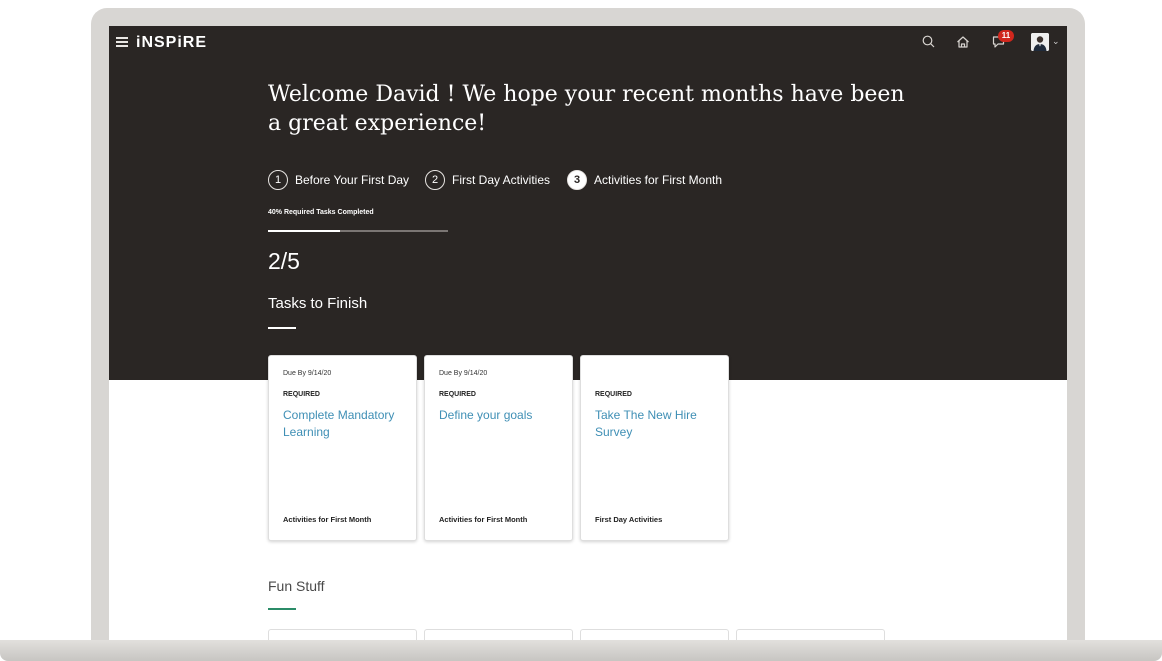 Image resolution: width=1162 pixels, height=661 pixels. Describe the element at coordinates (501, 180) in the screenshot. I see `step-label: First Day Activities` at that location.